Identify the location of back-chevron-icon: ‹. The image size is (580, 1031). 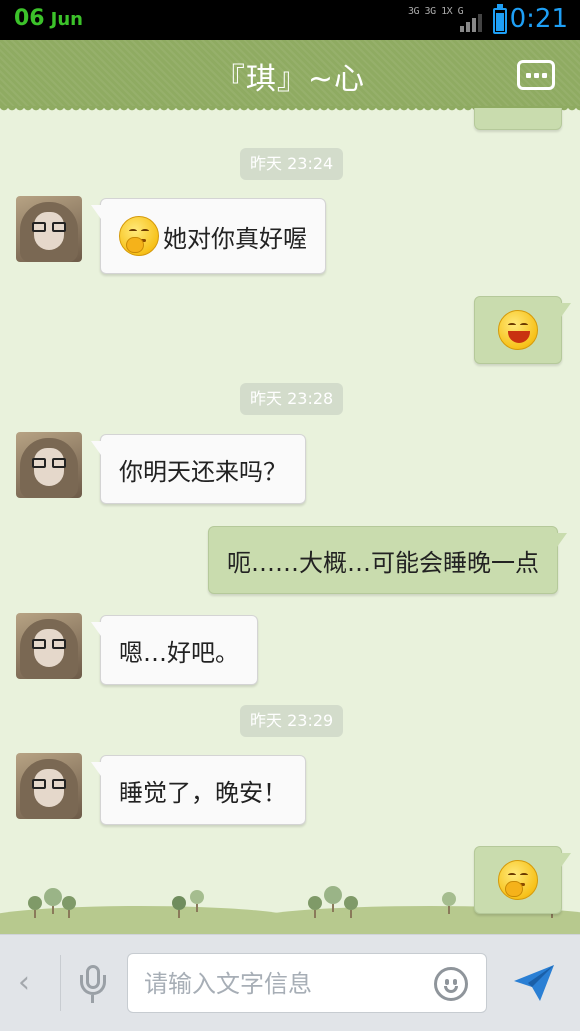
(24, 982).